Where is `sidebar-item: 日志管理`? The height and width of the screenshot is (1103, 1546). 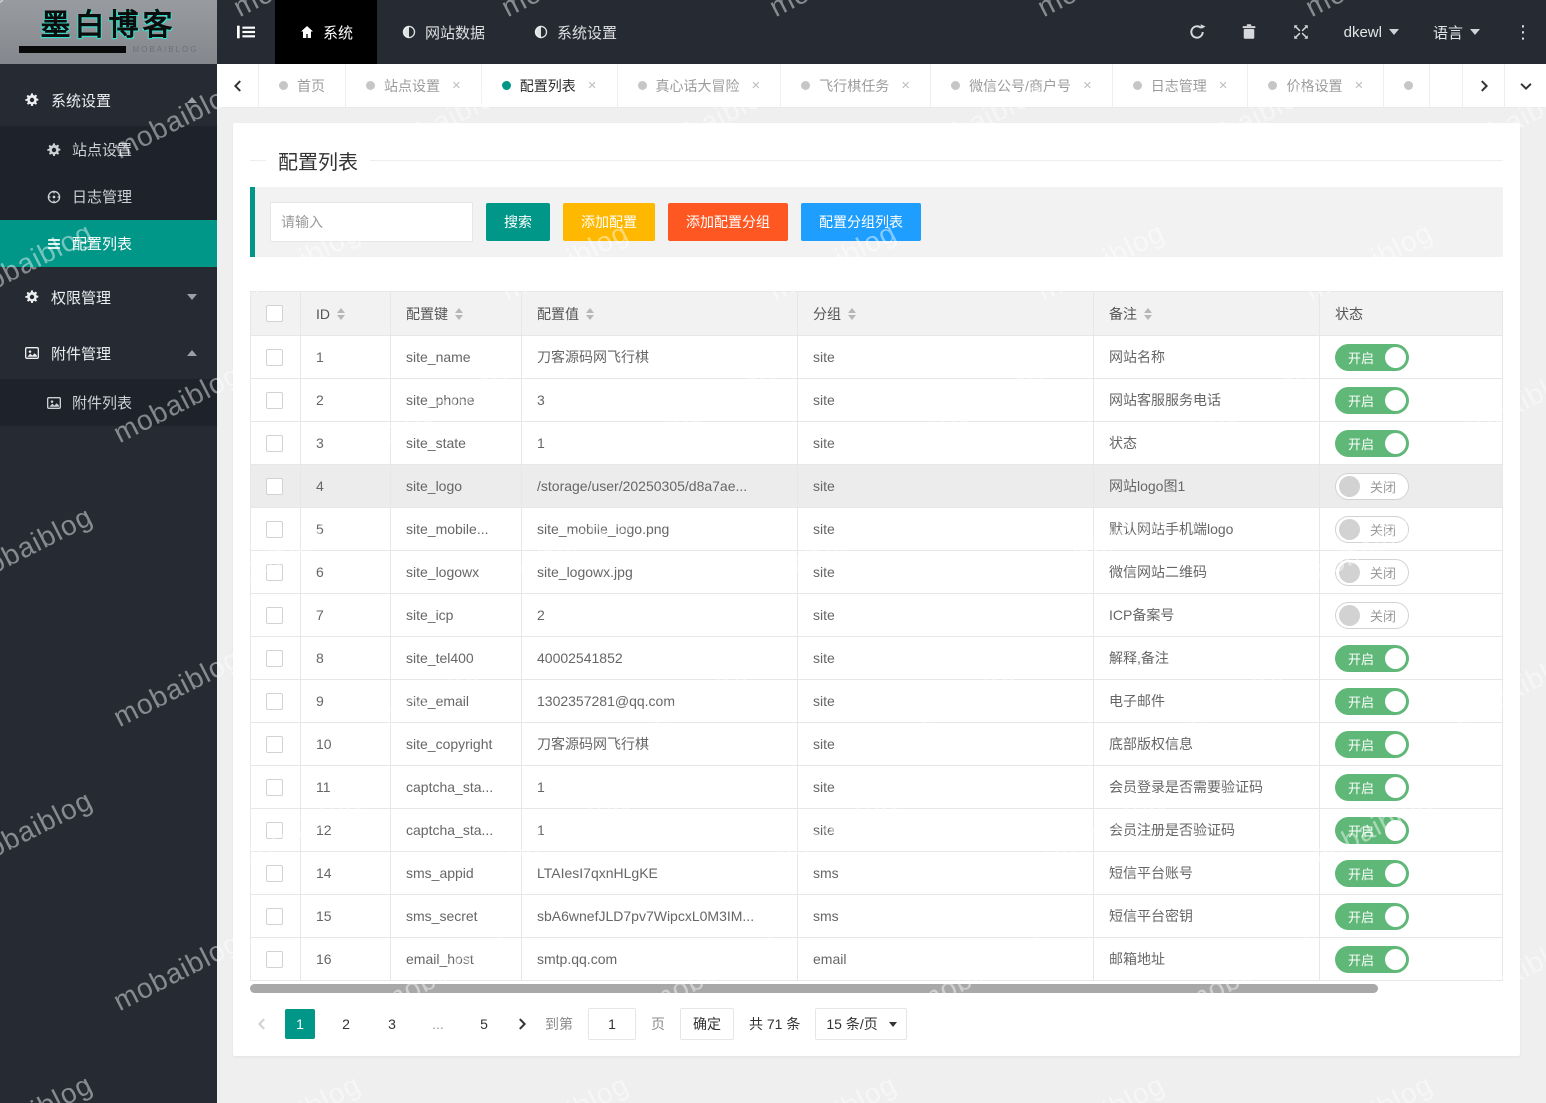
sidebar-item: 日志管理 is located at coordinates (108, 196).